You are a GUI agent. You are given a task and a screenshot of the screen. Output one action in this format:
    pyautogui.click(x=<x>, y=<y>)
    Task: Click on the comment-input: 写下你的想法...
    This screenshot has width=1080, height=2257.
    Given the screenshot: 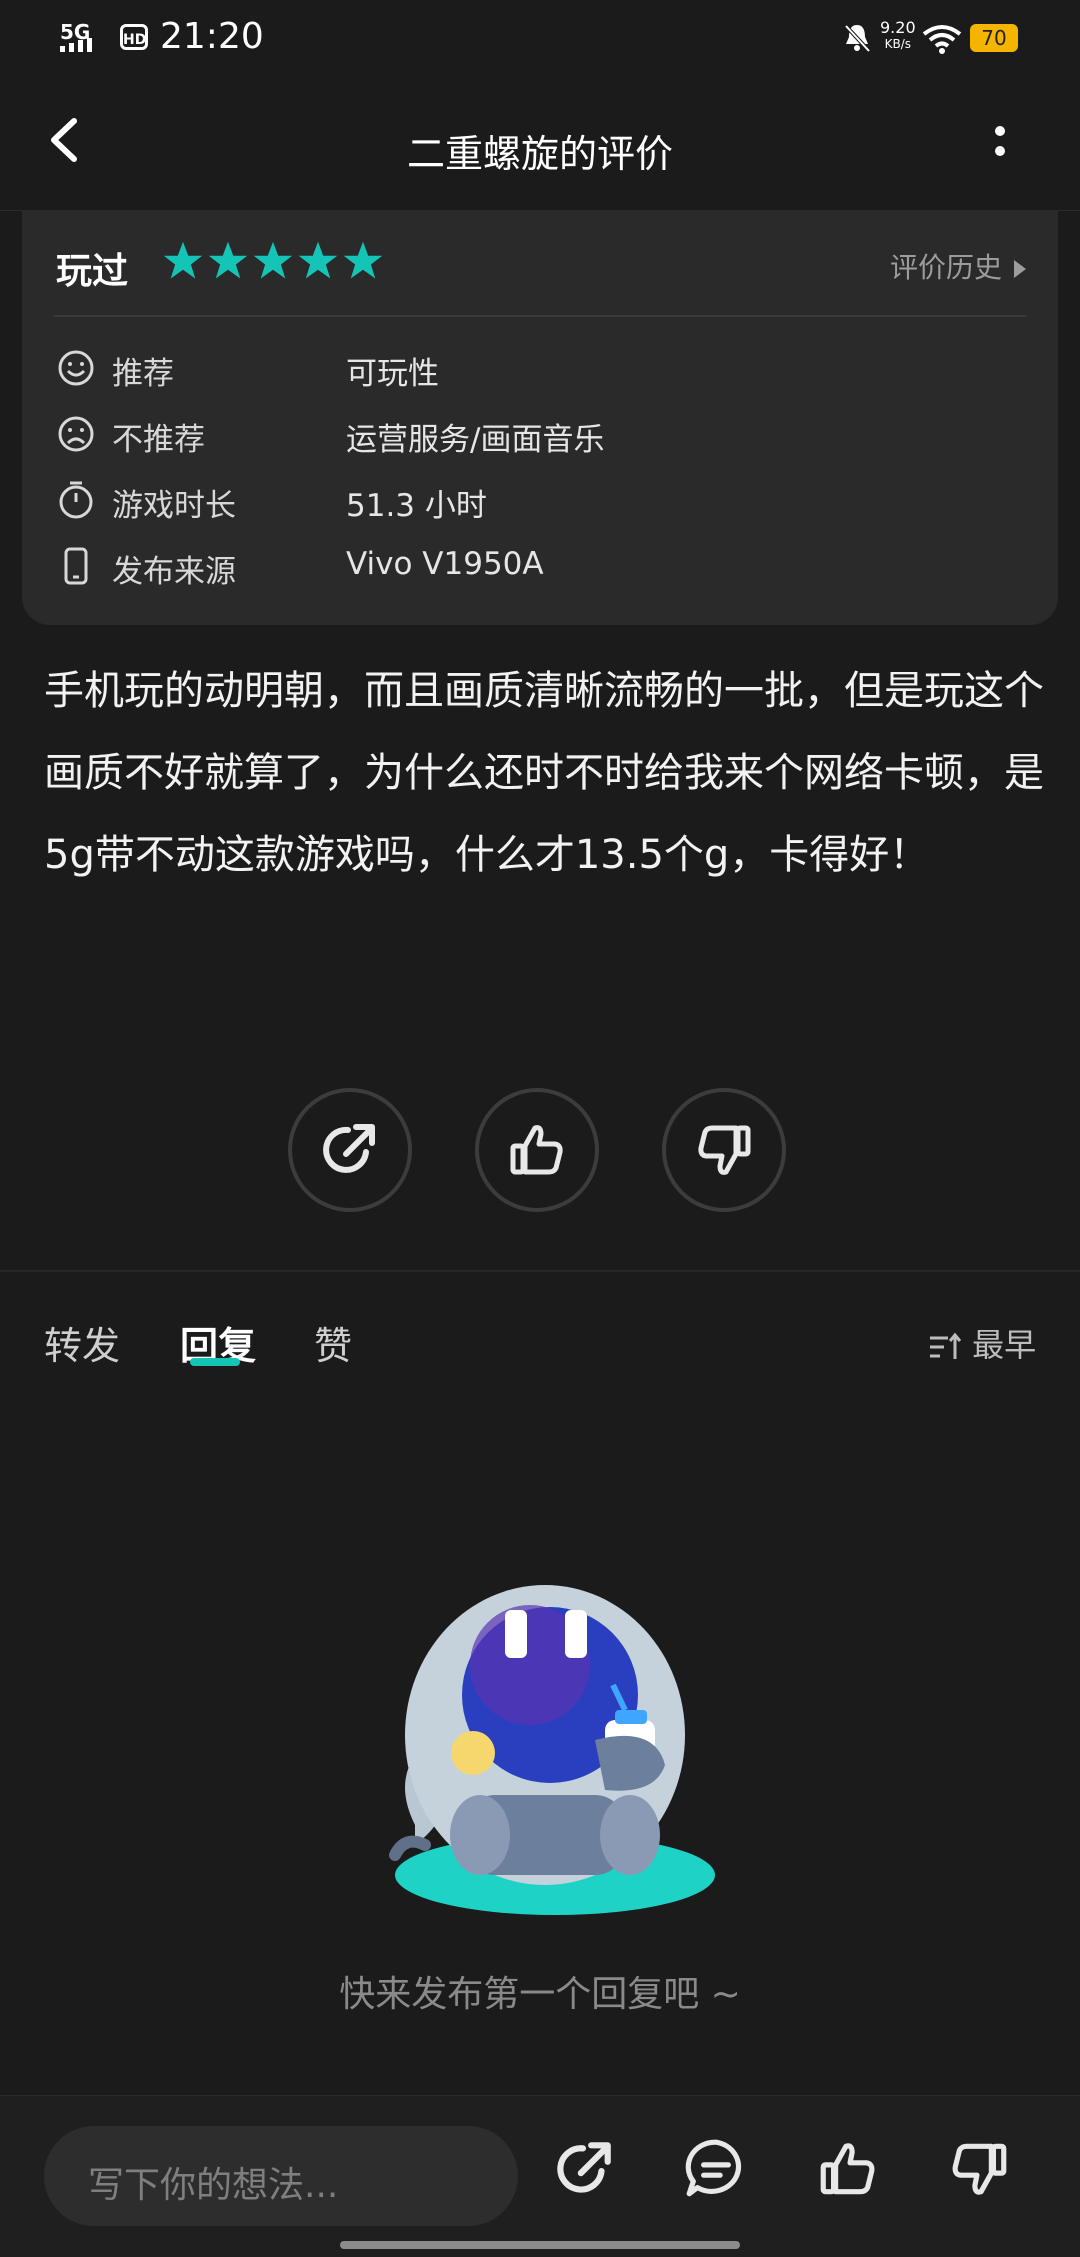 What is the action you would take?
    pyautogui.click(x=281, y=2176)
    